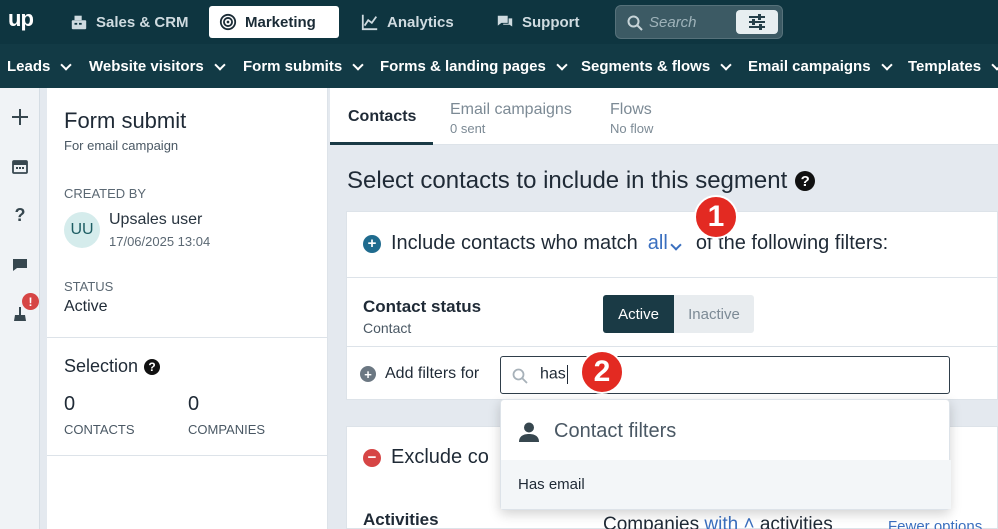  What do you see at coordinates (714, 314) in the screenshot?
I see `status-inactive-toggle: Inactive` at bounding box center [714, 314].